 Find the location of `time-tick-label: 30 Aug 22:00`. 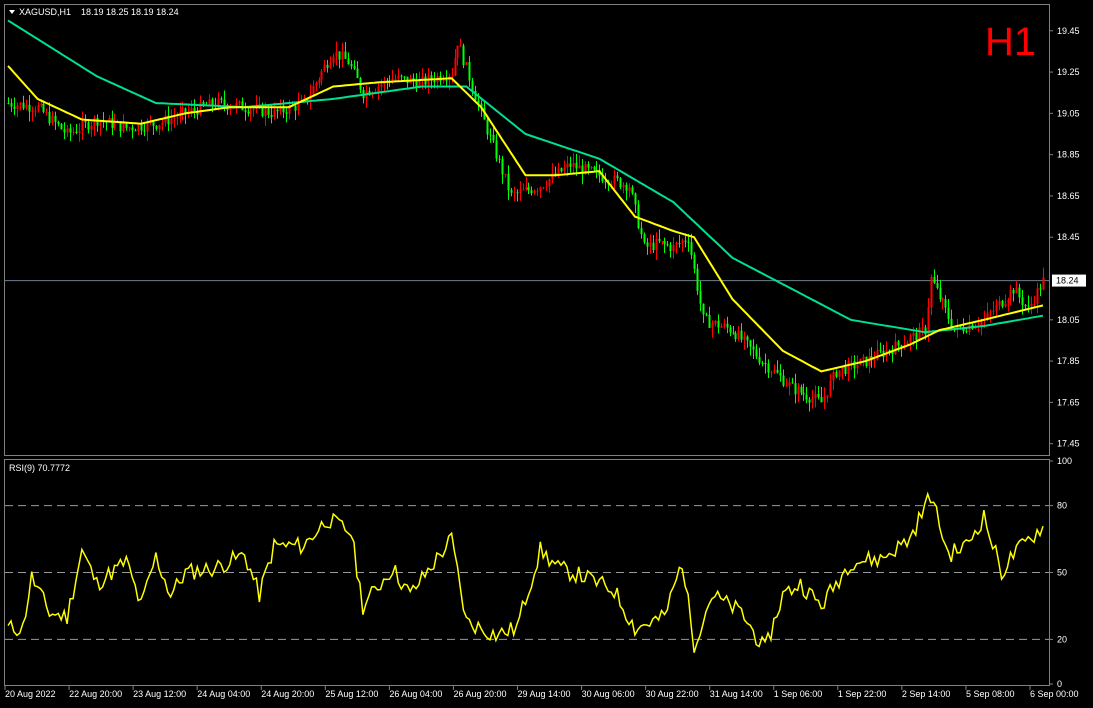

time-tick-label: 30 Aug 22:00 is located at coordinates (672, 694).